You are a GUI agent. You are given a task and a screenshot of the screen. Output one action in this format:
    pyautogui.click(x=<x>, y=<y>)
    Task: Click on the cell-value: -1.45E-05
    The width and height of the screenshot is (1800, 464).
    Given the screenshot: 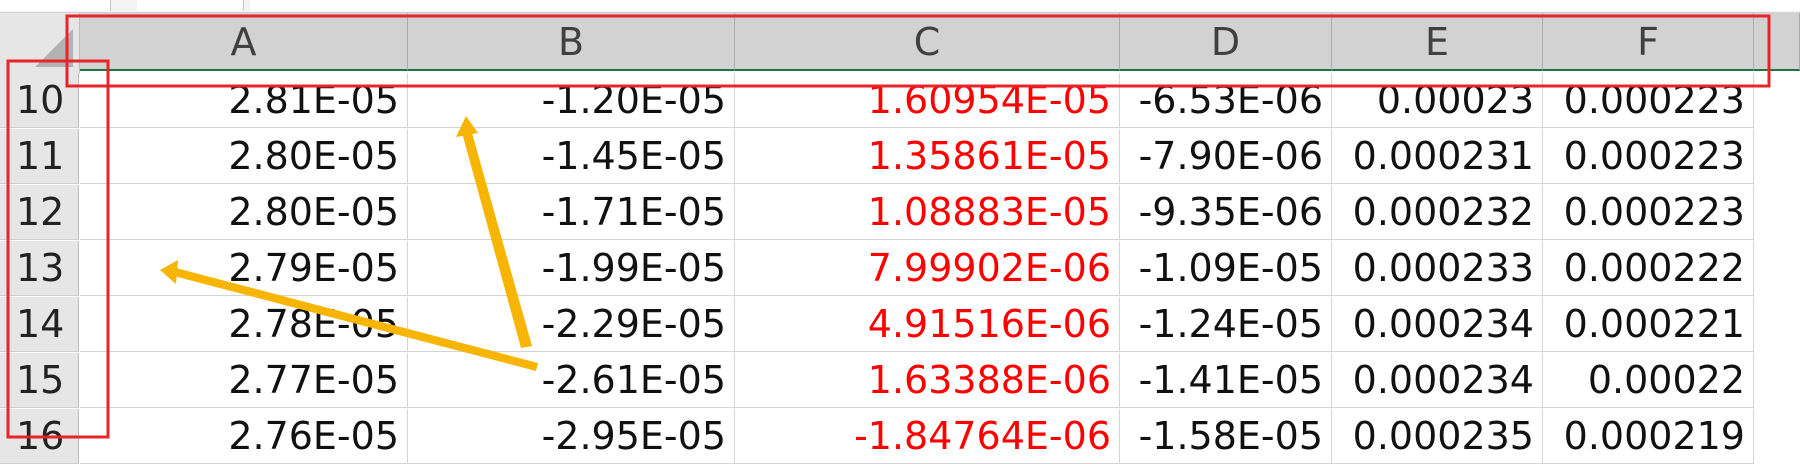 What is the action you would take?
    pyautogui.click(x=633, y=156)
    